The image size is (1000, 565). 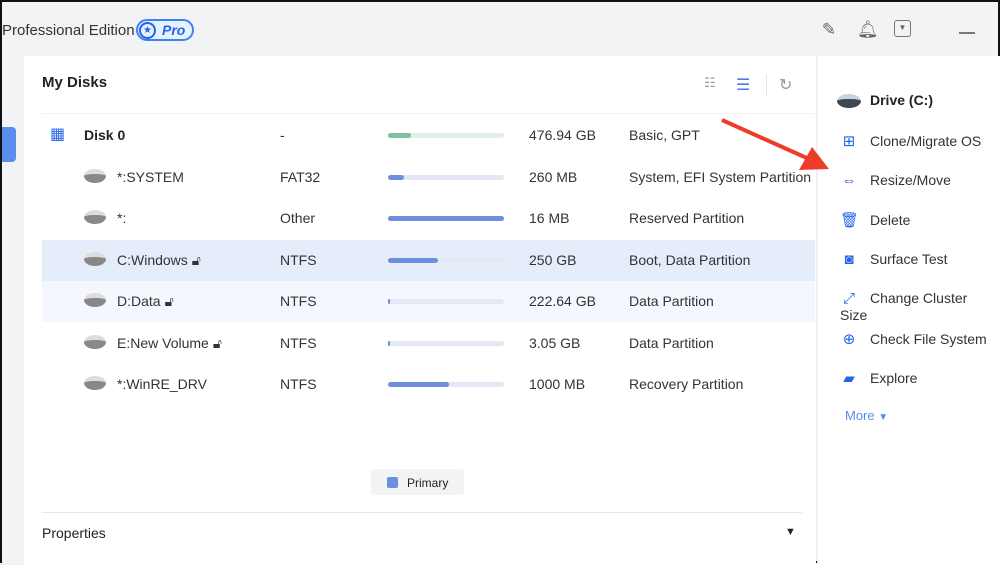 I want to click on disk-icon: ▦, so click(x=58, y=134).